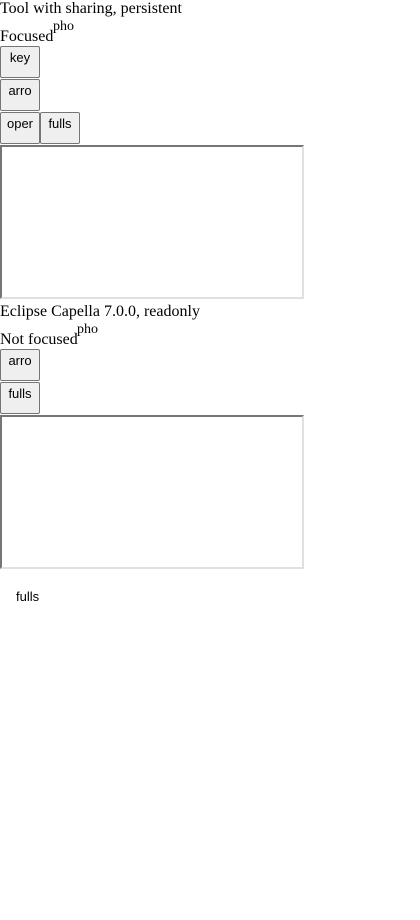 The width and height of the screenshot is (420, 920). I want to click on section1-focus-status: Focused, so click(27, 36).